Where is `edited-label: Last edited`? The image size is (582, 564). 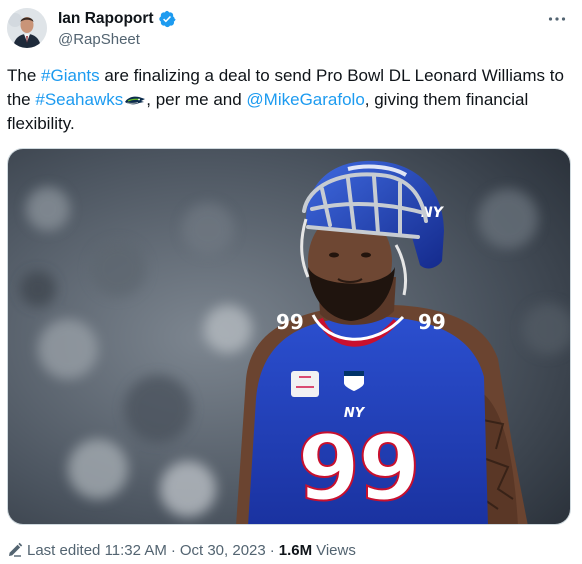 edited-label: Last edited is located at coordinates (63, 550).